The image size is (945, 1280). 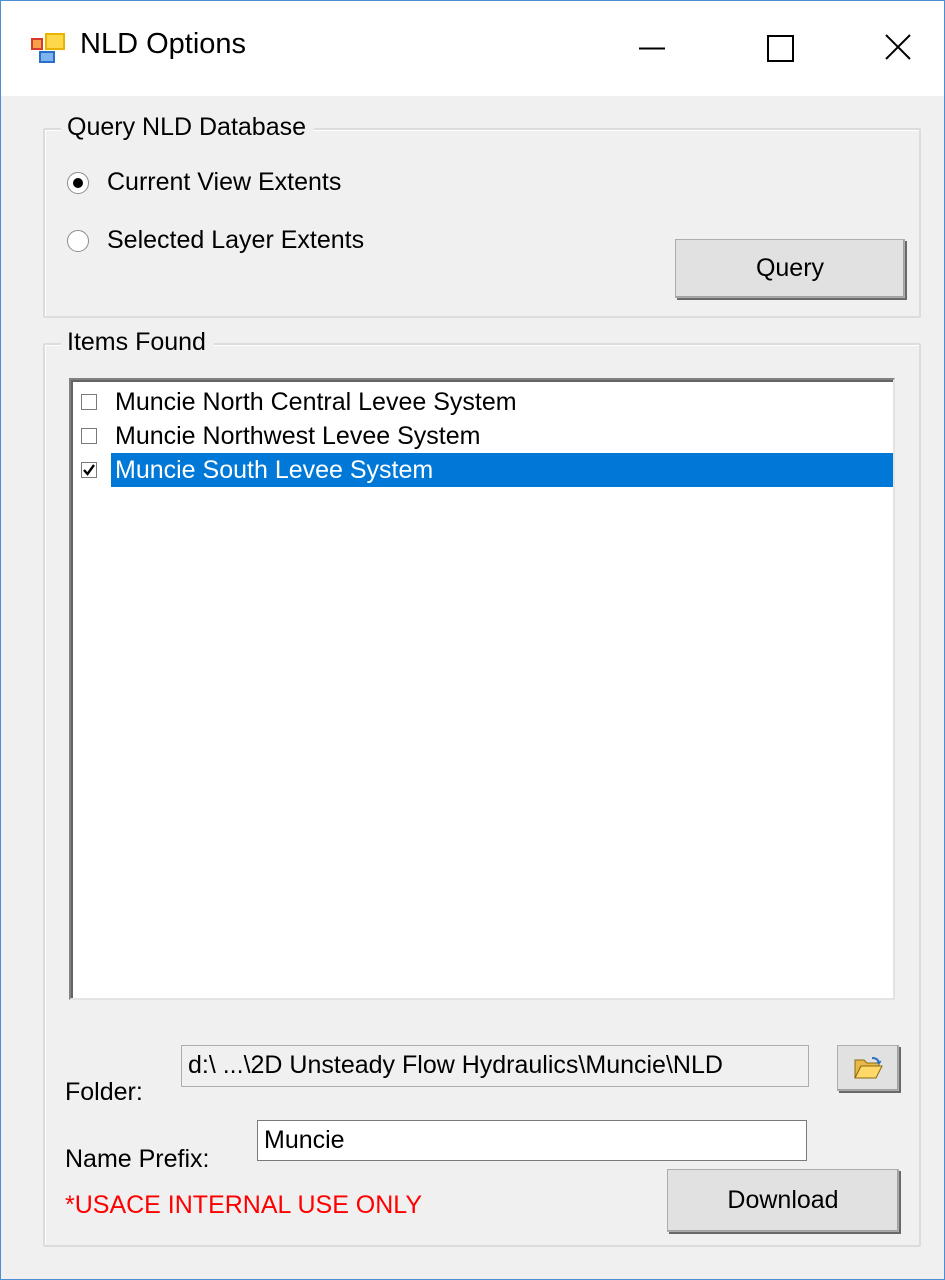 What do you see at coordinates (188, 127) in the screenshot?
I see `query-group-legend: Query NLD Database` at bounding box center [188, 127].